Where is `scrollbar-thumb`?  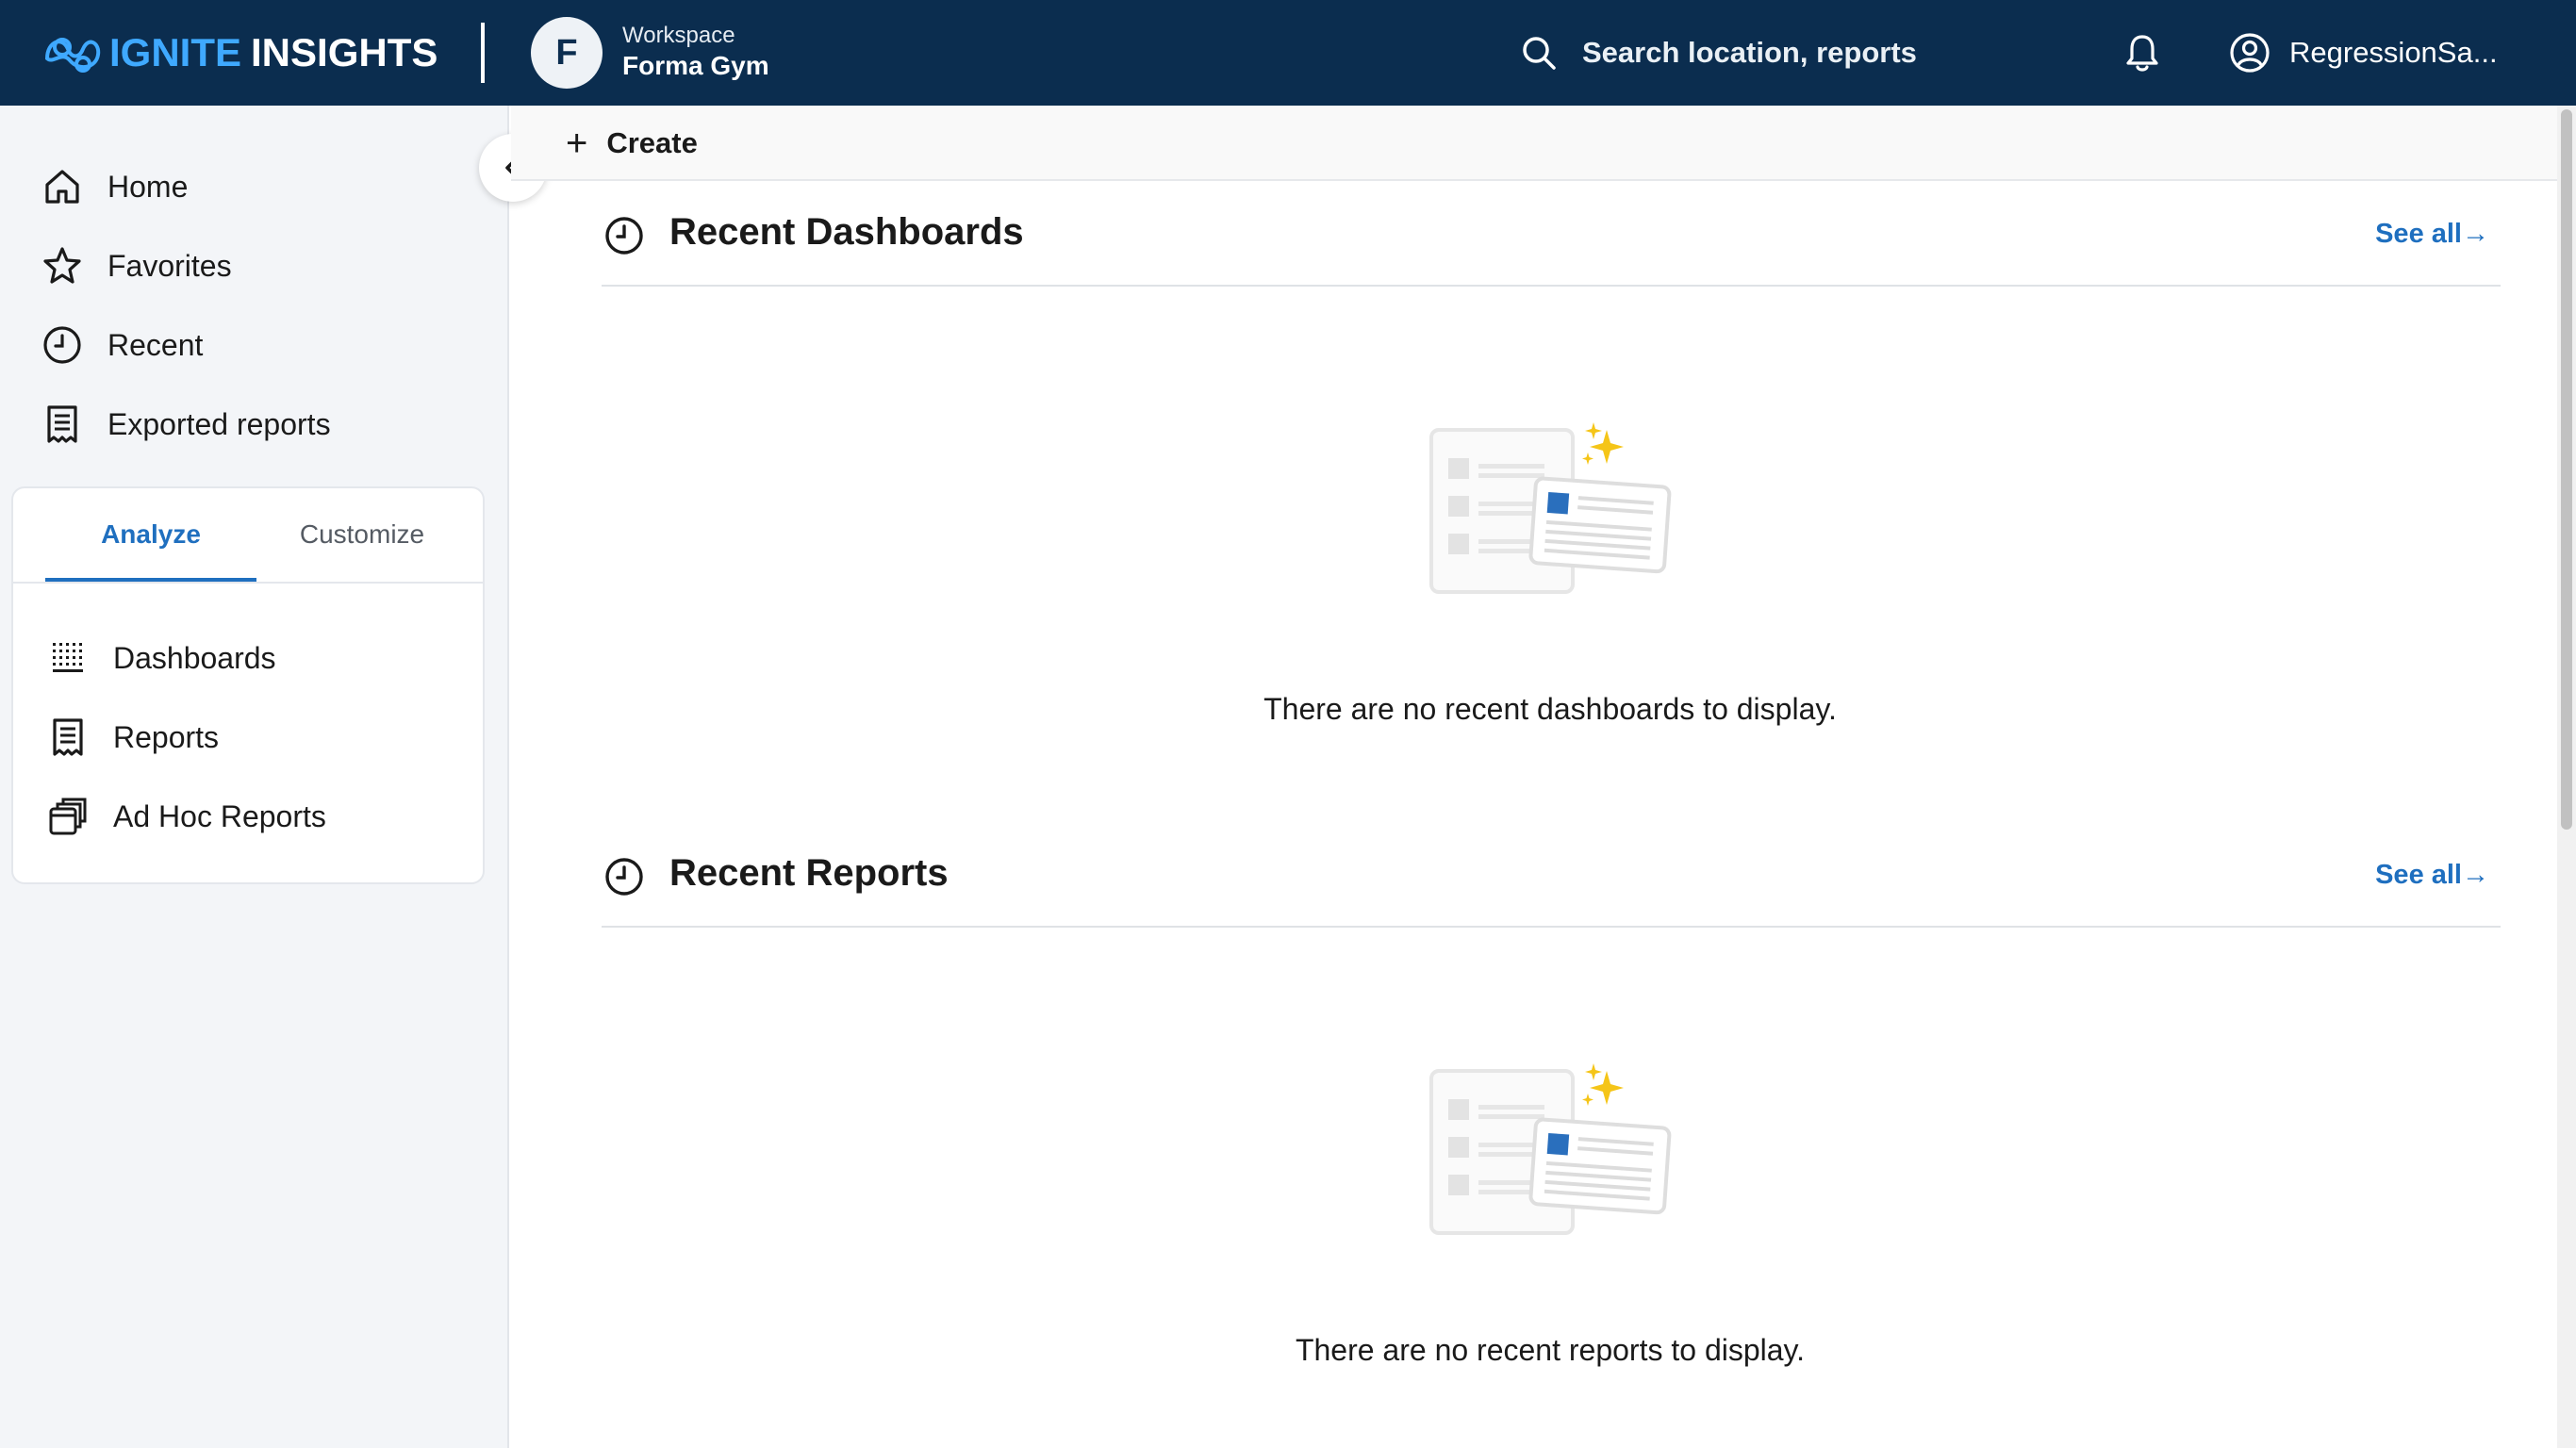
scrollbar-thumb is located at coordinates (2566, 469).